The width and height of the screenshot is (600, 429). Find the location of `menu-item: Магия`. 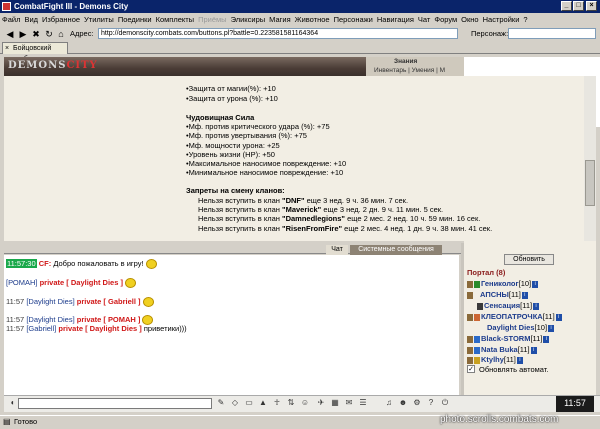

menu-item: Магия is located at coordinates (280, 20).